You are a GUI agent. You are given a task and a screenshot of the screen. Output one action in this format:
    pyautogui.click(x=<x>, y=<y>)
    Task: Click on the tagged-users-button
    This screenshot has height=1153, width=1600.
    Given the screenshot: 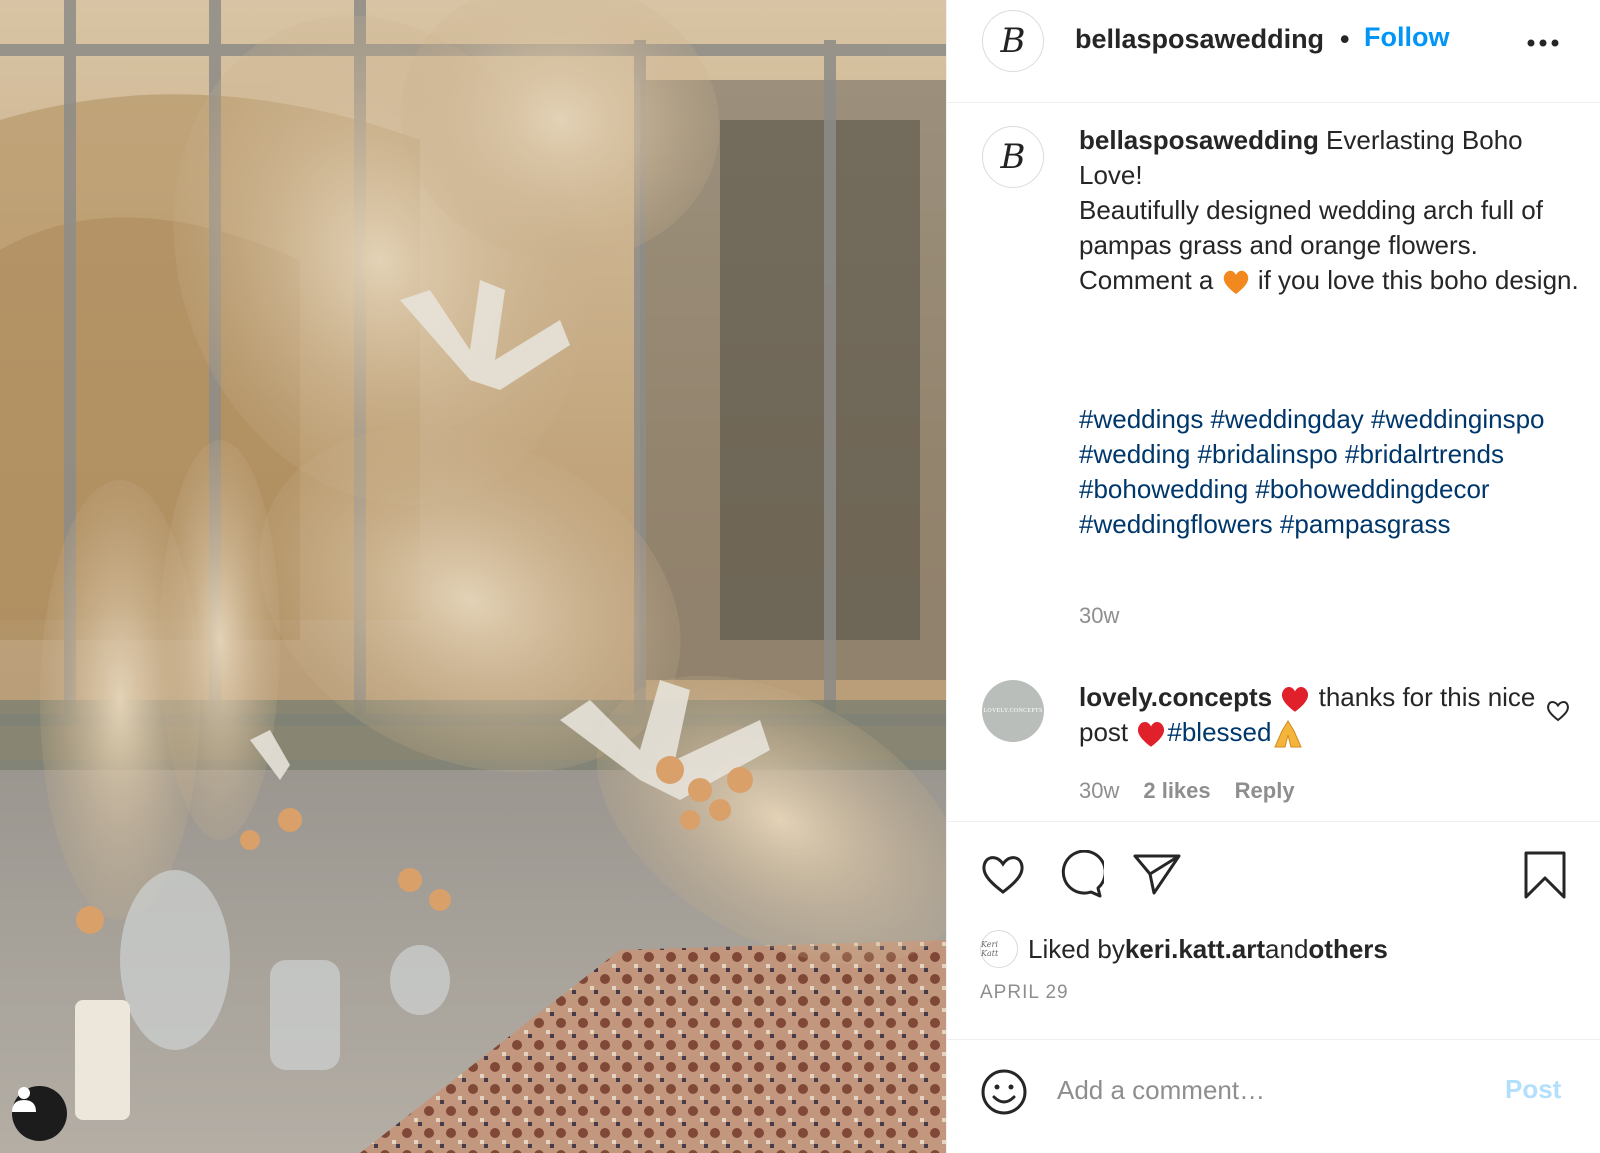 What is the action you would take?
    pyautogui.click(x=39, y=1113)
    